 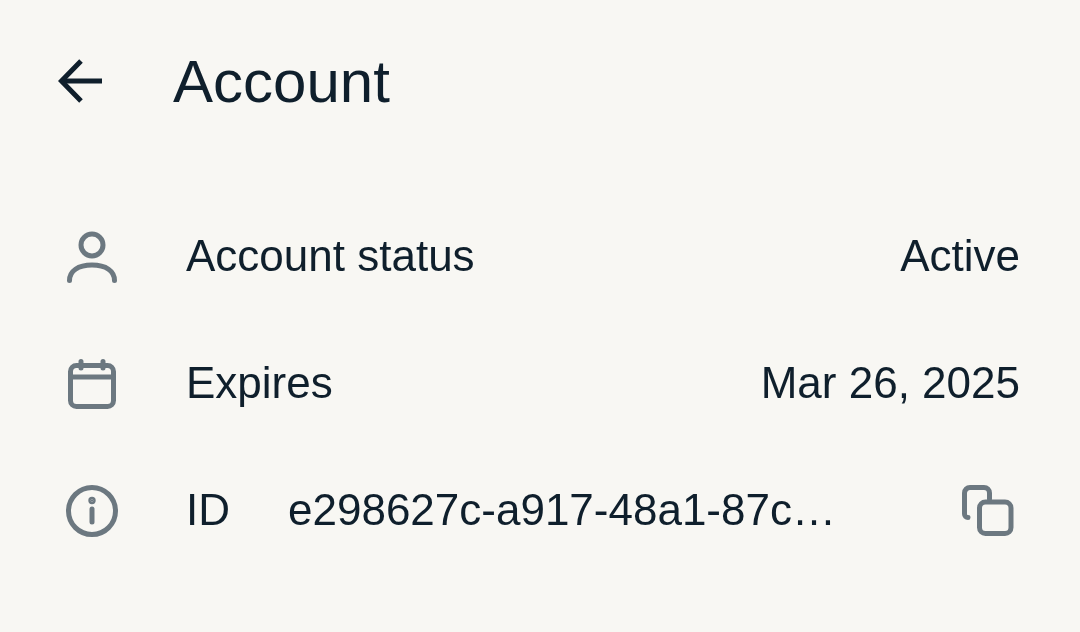 What do you see at coordinates (259, 383) in the screenshot?
I see `row-label: Expires` at bounding box center [259, 383].